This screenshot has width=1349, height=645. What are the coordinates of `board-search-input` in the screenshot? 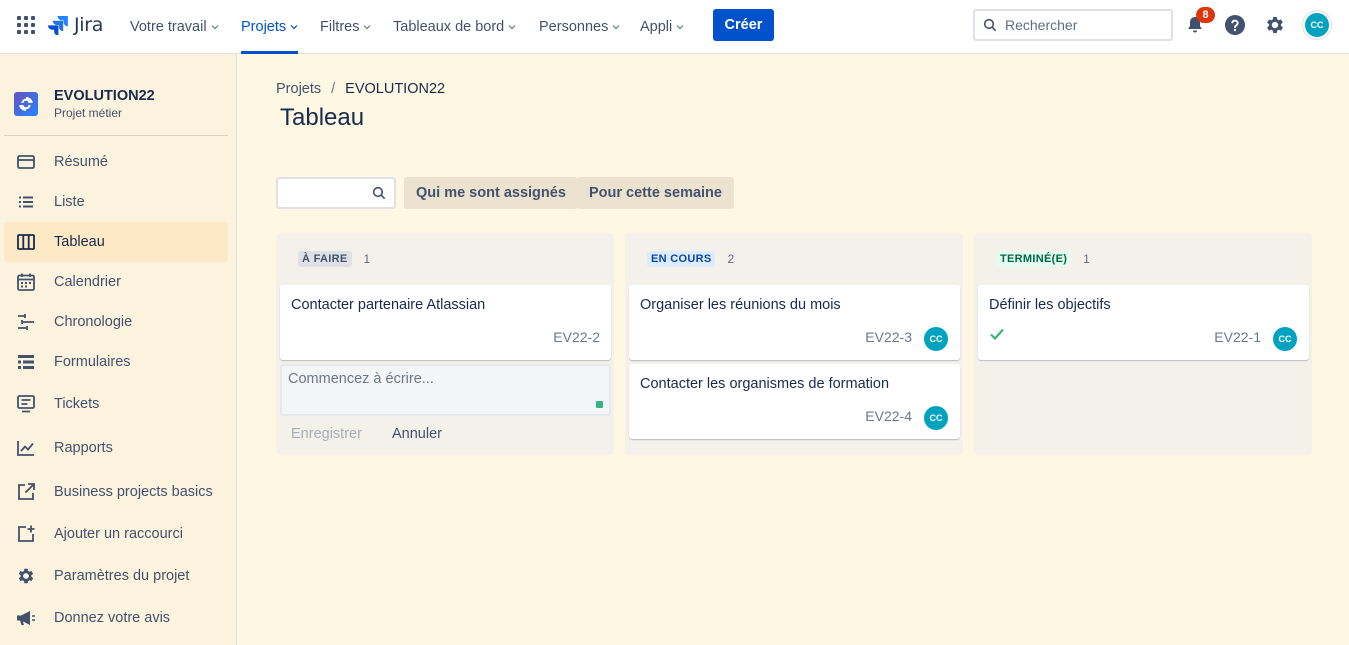 It's located at (328, 193).